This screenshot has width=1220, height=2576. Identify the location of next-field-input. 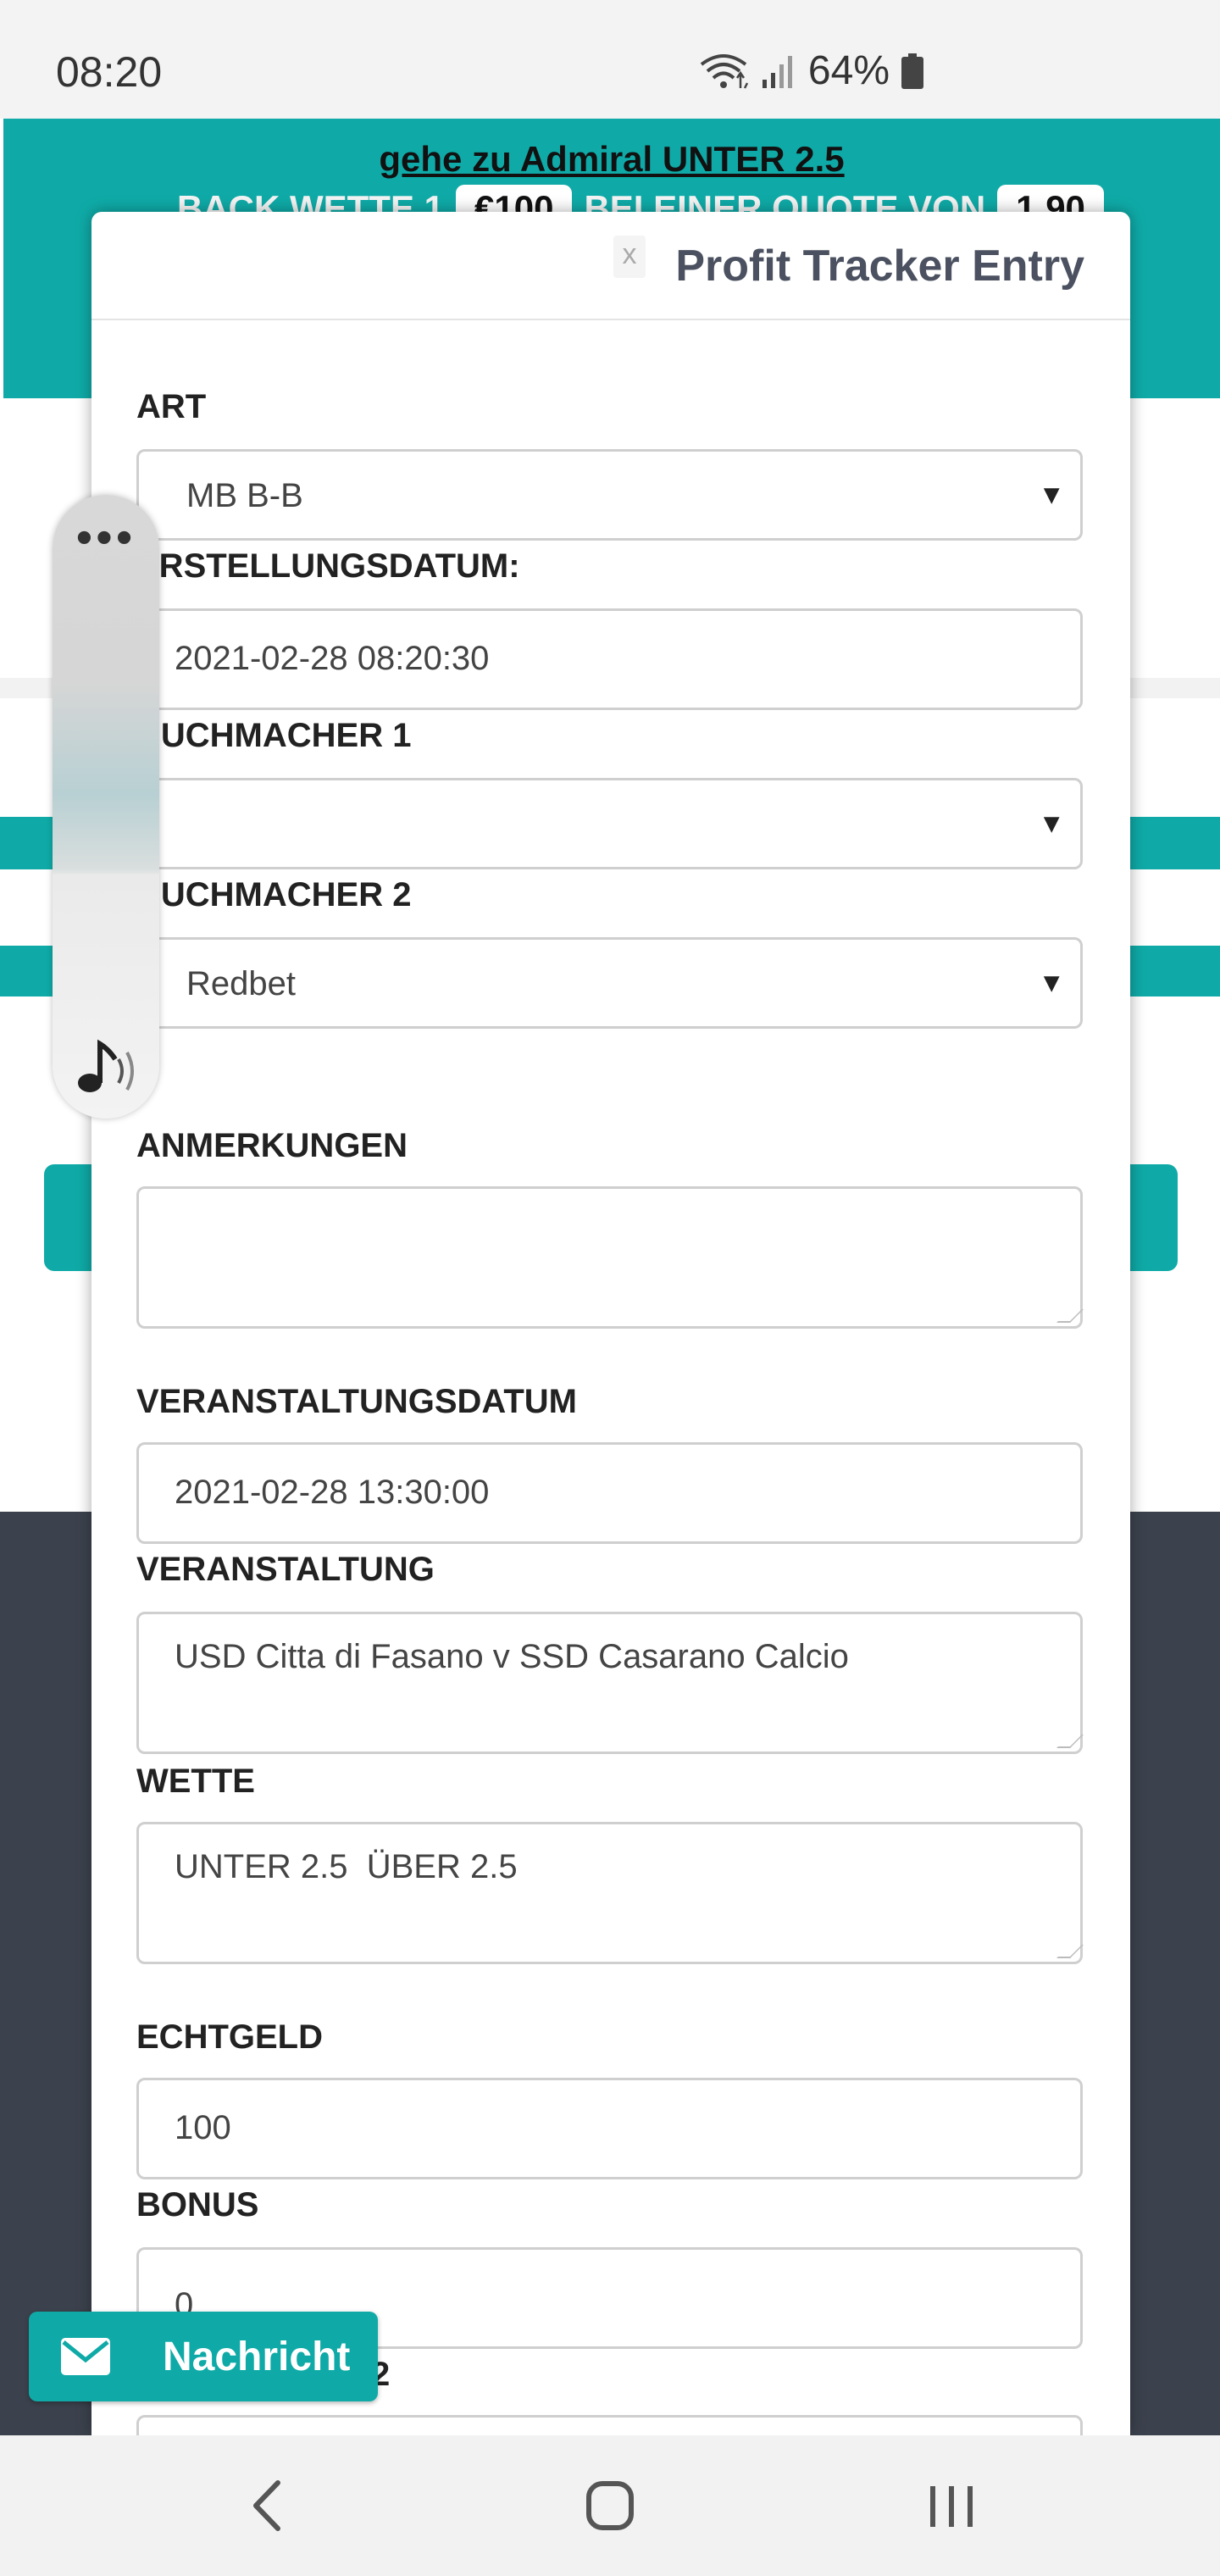
(609, 2425).